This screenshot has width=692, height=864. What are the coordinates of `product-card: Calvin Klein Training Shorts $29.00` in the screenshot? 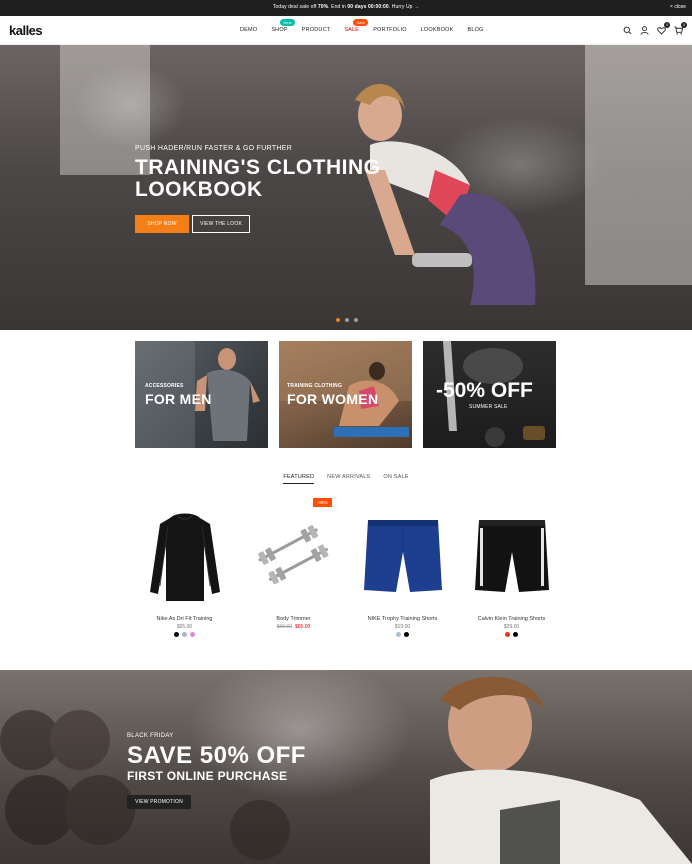 It's located at (511, 573).